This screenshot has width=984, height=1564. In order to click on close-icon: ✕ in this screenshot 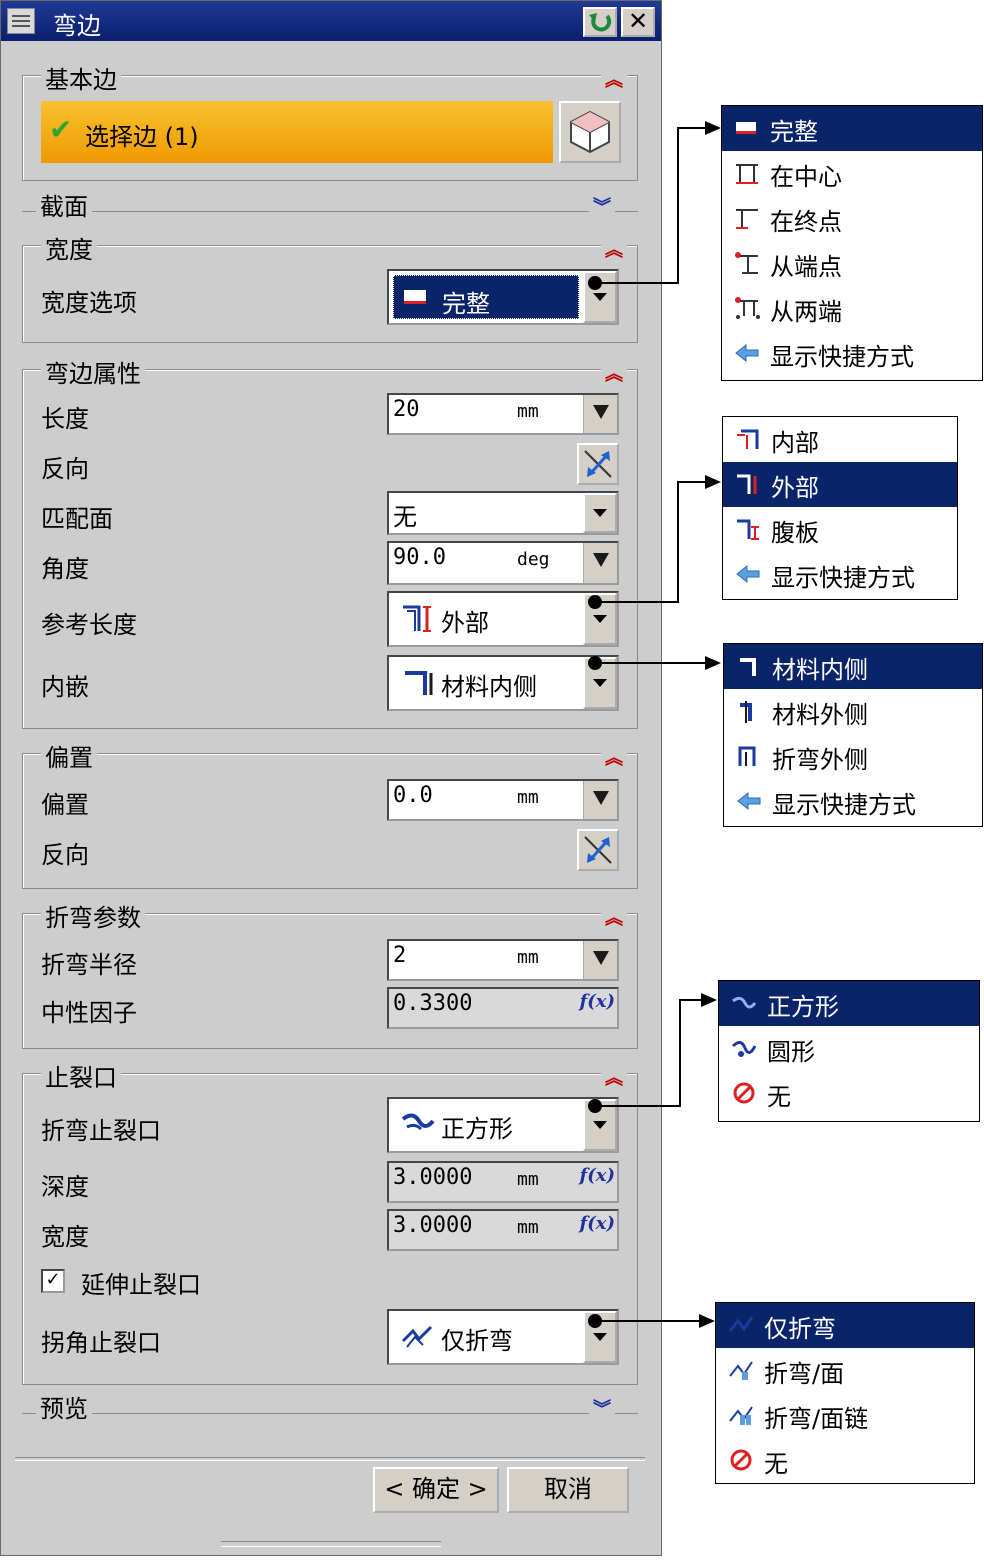, I will do `click(638, 21)`.